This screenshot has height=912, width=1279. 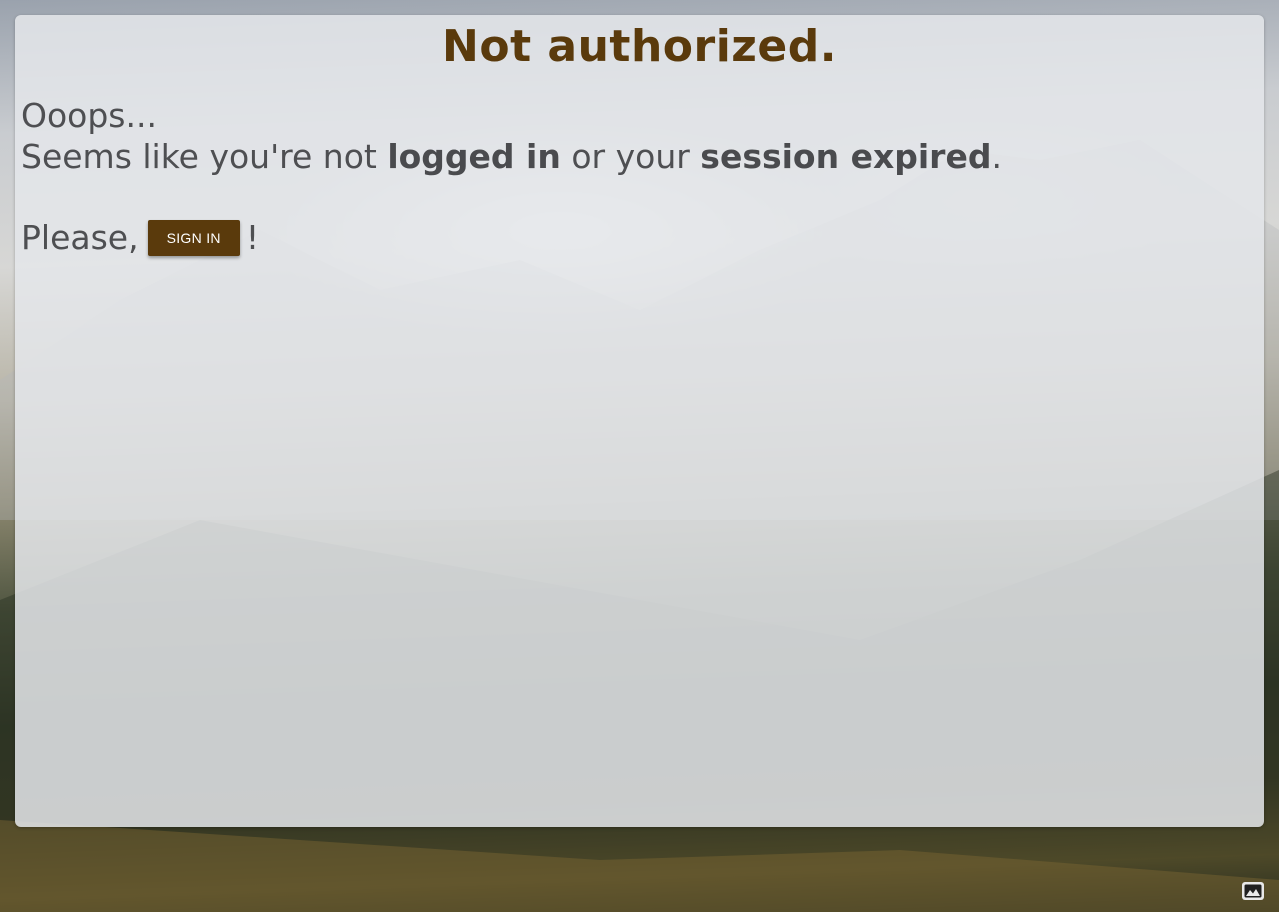 I want to click on message-prefix: Seems like you're not, so click(x=204, y=156).